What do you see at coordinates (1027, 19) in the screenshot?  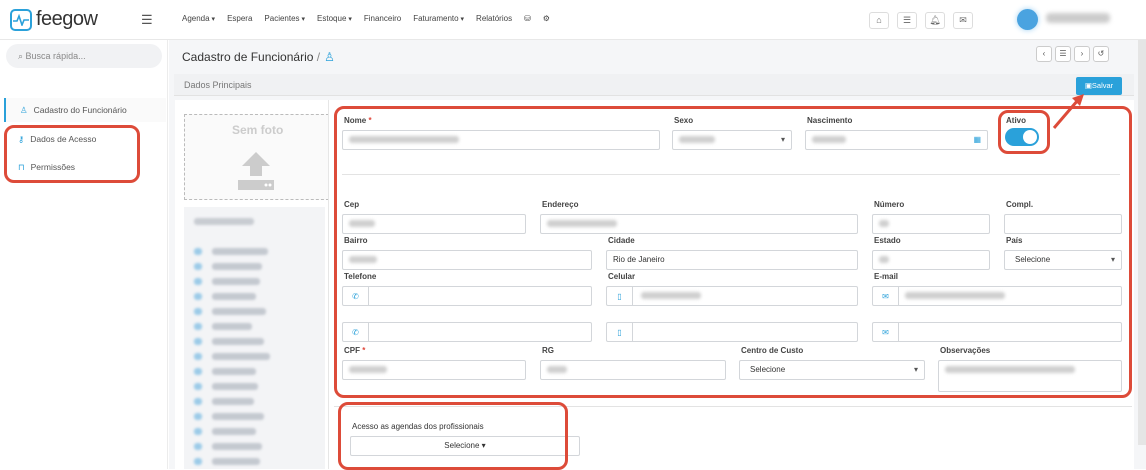 I see `avatar` at bounding box center [1027, 19].